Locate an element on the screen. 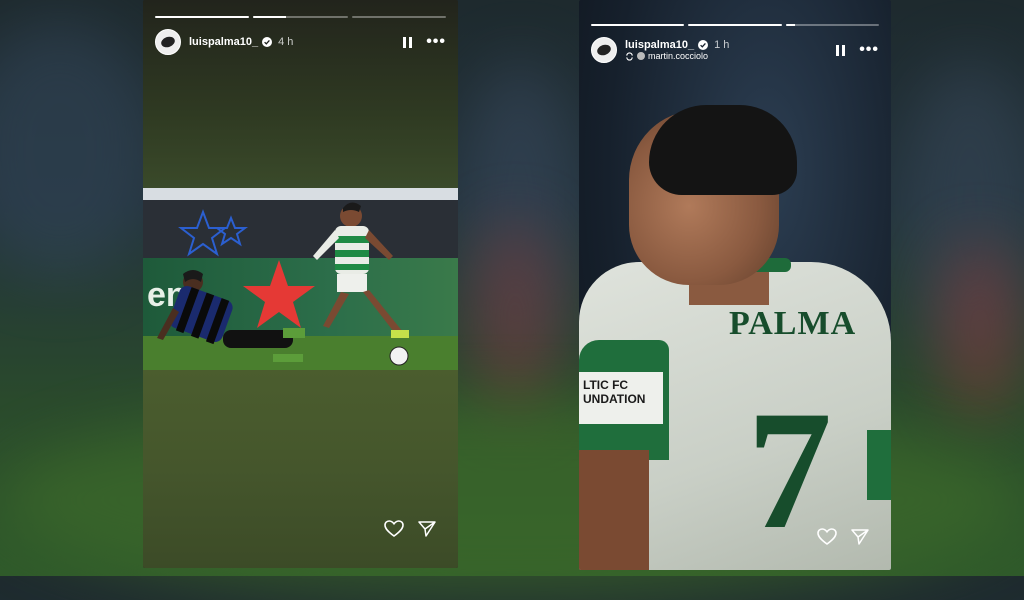  player-hair is located at coordinates (723, 150).